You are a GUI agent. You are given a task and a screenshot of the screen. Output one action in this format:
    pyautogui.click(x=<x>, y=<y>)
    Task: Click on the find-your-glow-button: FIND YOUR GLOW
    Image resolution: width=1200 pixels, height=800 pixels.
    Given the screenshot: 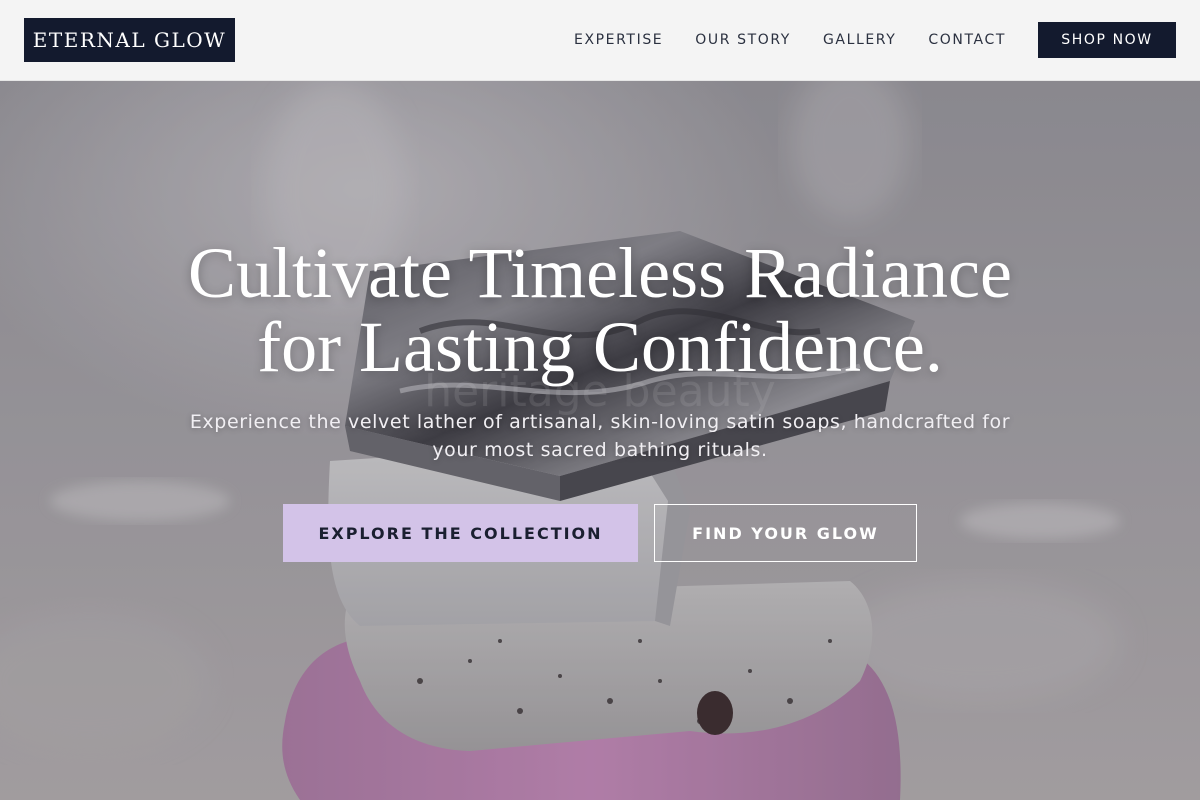 What is the action you would take?
    pyautogui.click(x=785, y=533)
    